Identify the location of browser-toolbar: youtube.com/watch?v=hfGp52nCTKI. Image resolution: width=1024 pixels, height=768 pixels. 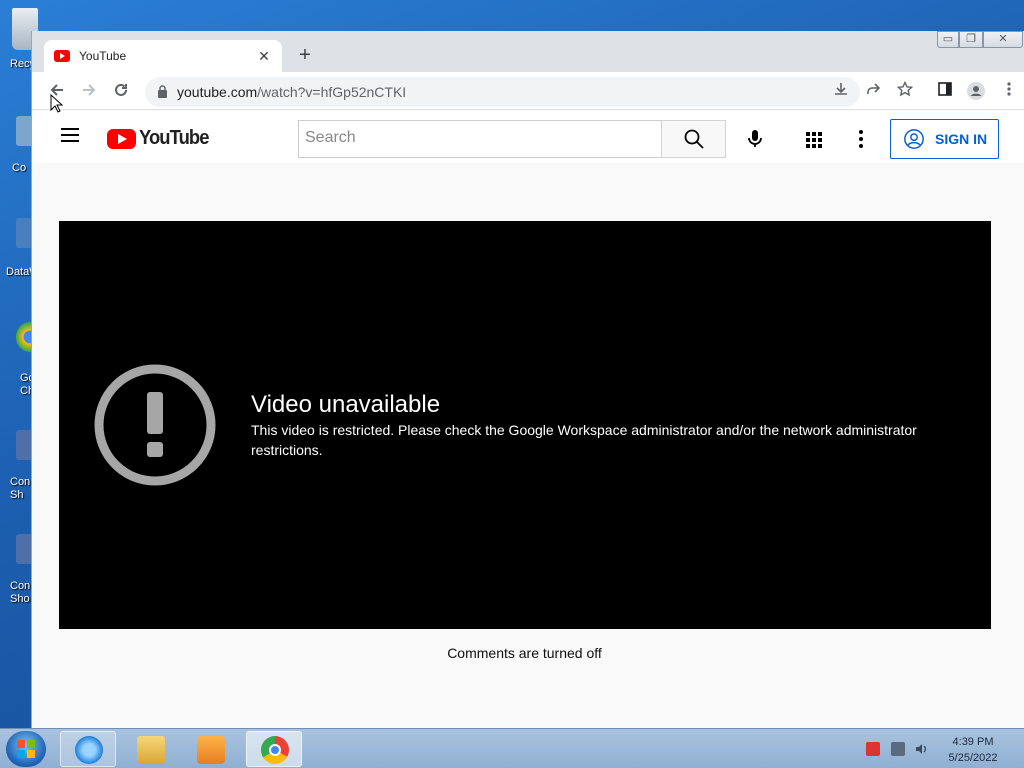
(528, 91).